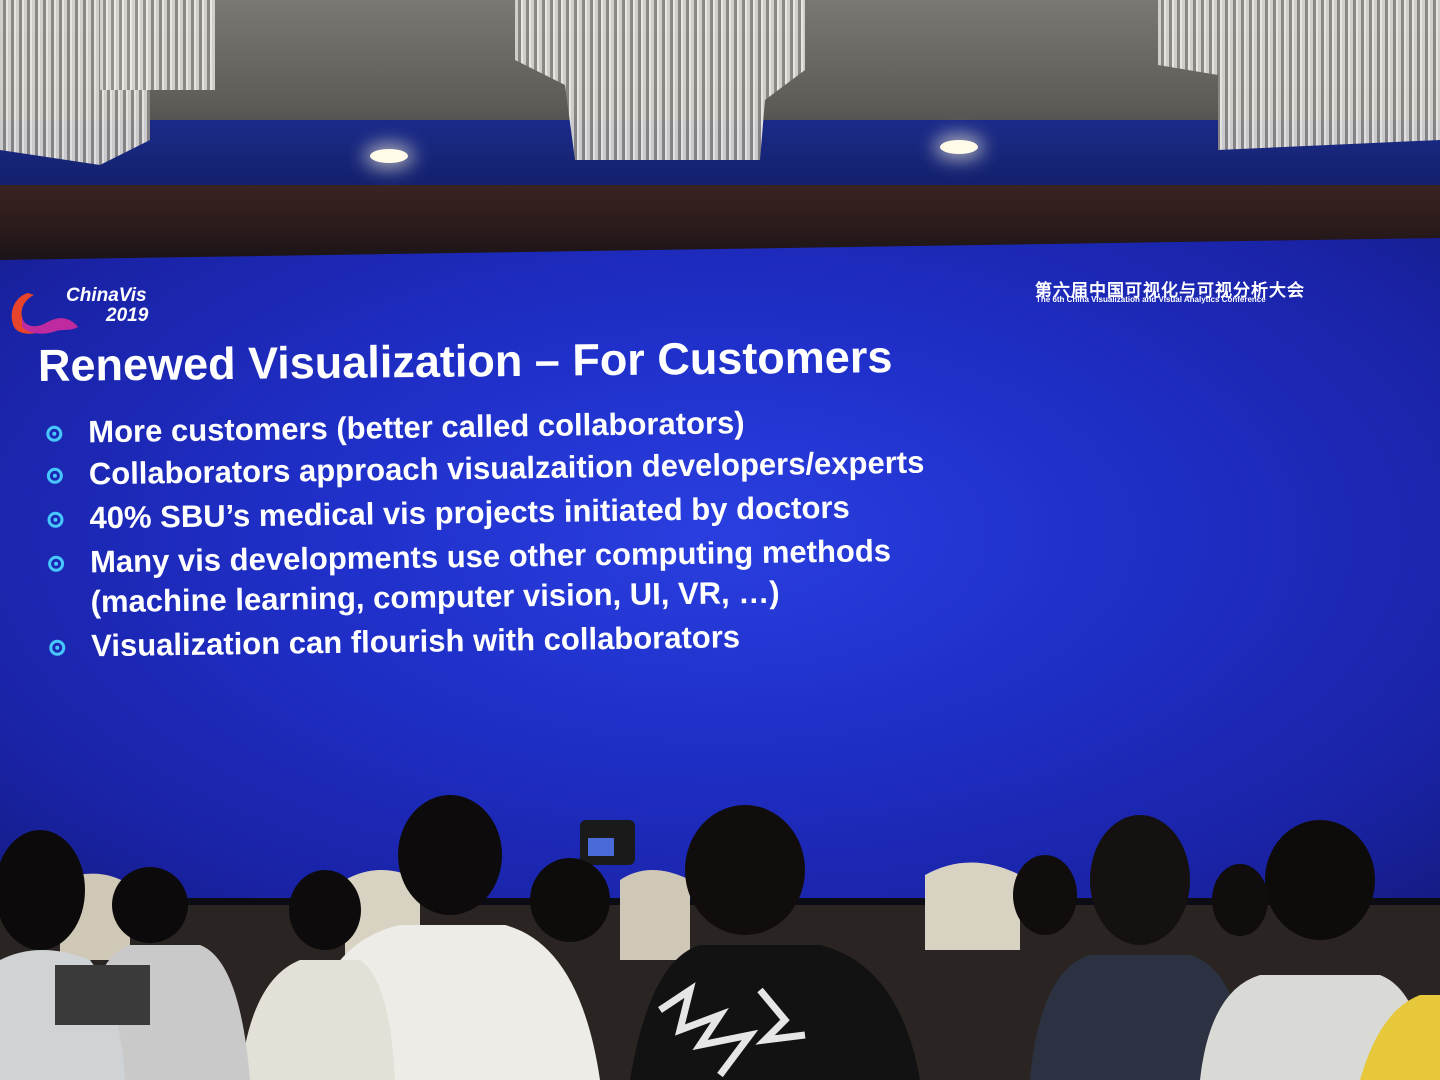 The image size is (1440, 1080). I want to click on chinavis-logo-text: ChinaVis 2019, so click(107, 306).